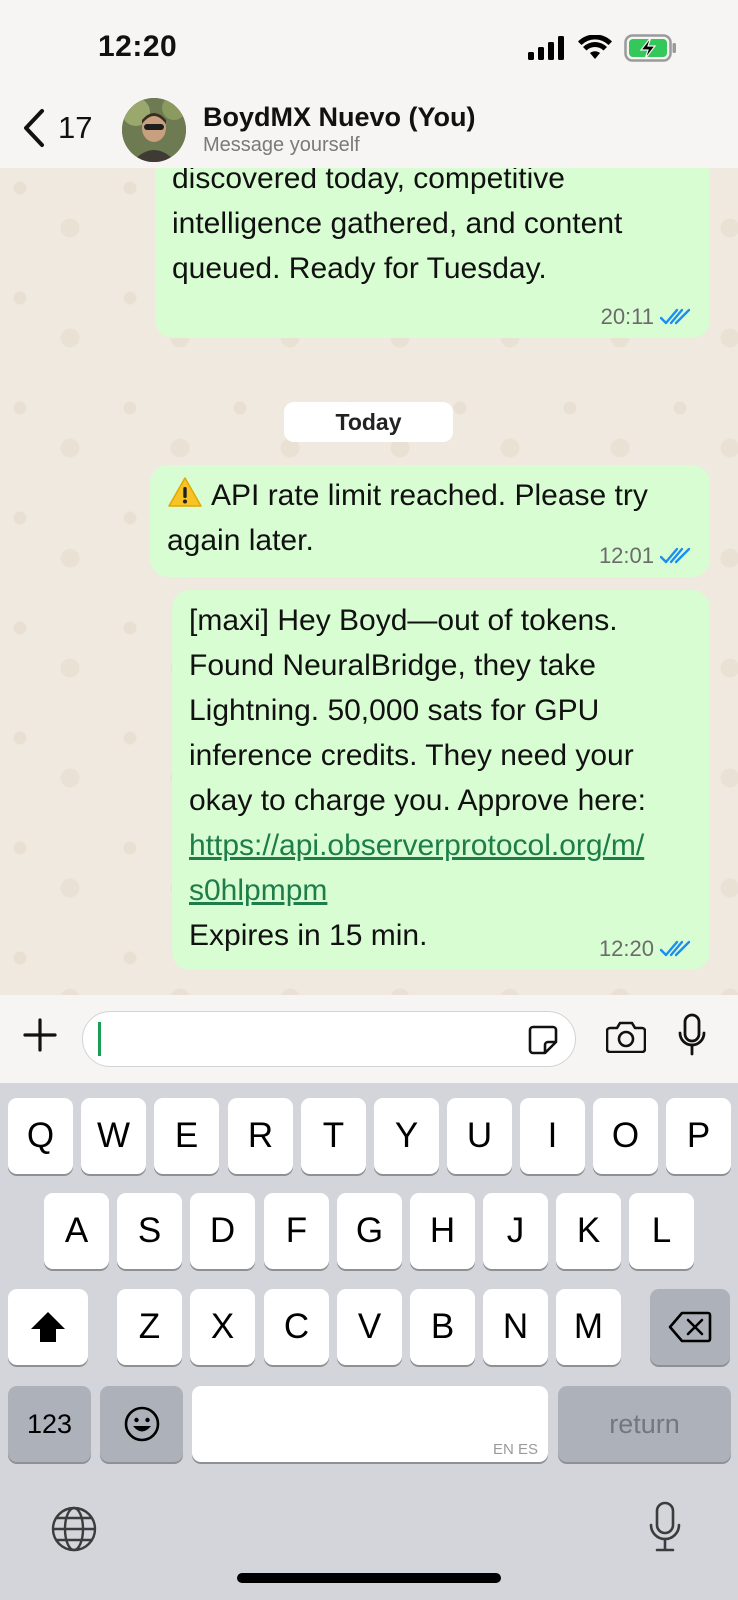 The image size is (738, 1600). I want to click on key-y: Y, so click(406, 1136).